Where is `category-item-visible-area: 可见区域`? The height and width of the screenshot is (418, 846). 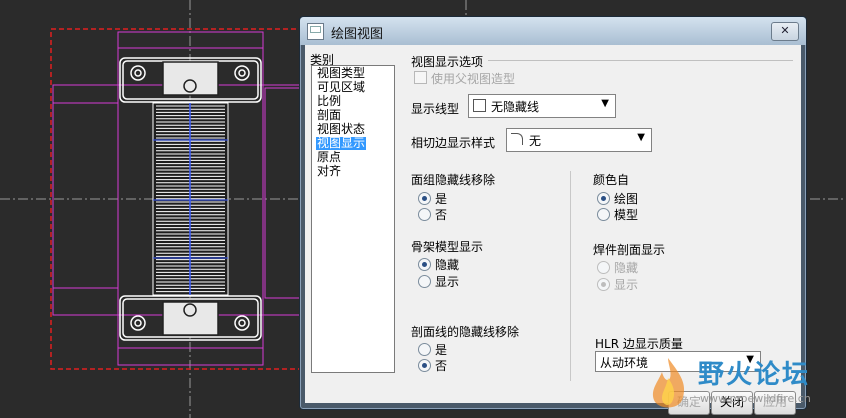 category-item-visible-area: 可见区域 is located at coordinates (341, 87).